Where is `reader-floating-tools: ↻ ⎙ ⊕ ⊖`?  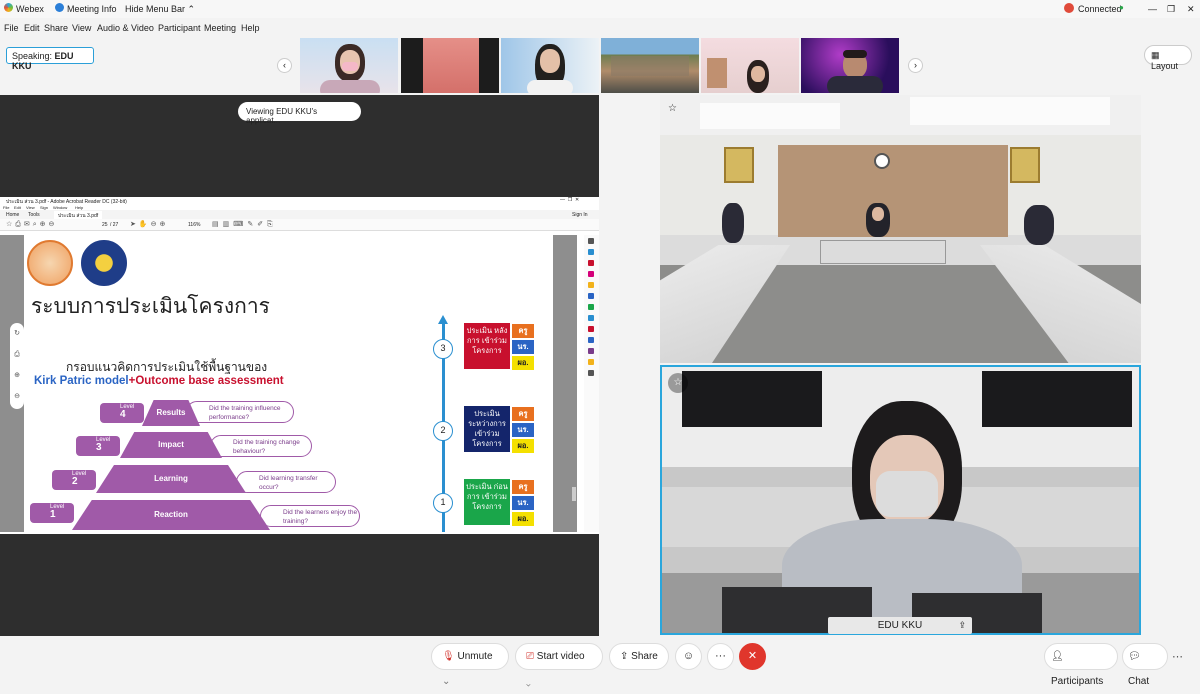
reader-floating-tools: ↻ ⎙ ⊕ ⊖ is located at coordinates (17, 366).